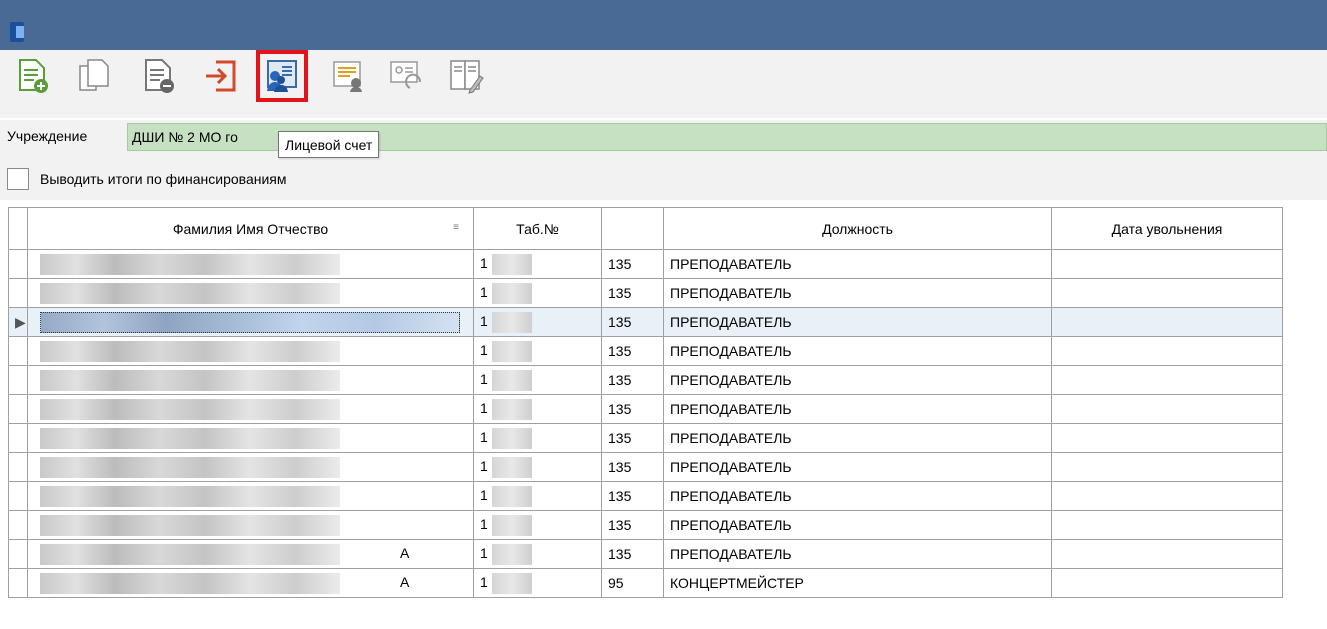  I want to click on column-header-tab-number: Таб.№, so click(537, 228).